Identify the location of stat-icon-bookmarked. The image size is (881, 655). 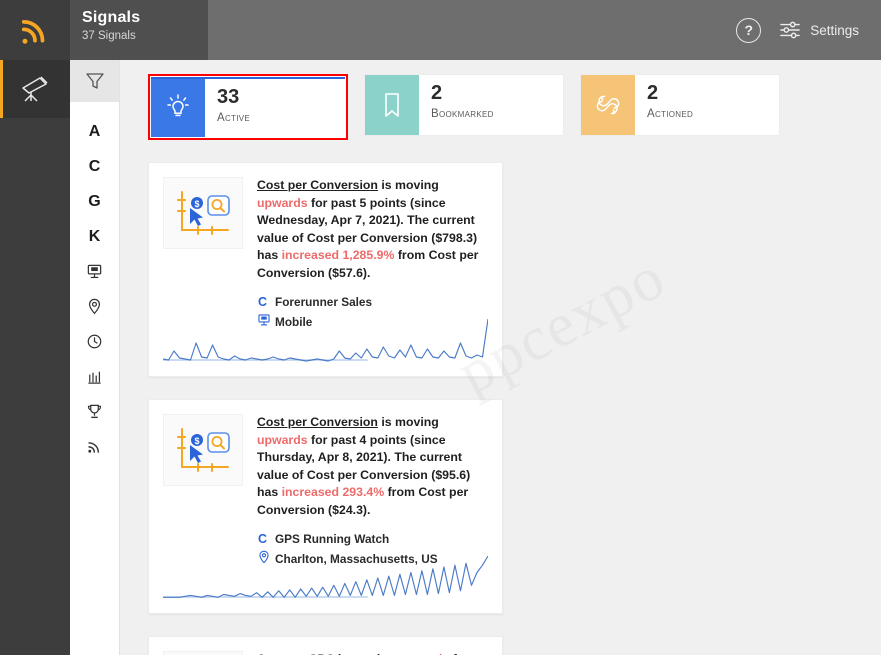
(392, 105).